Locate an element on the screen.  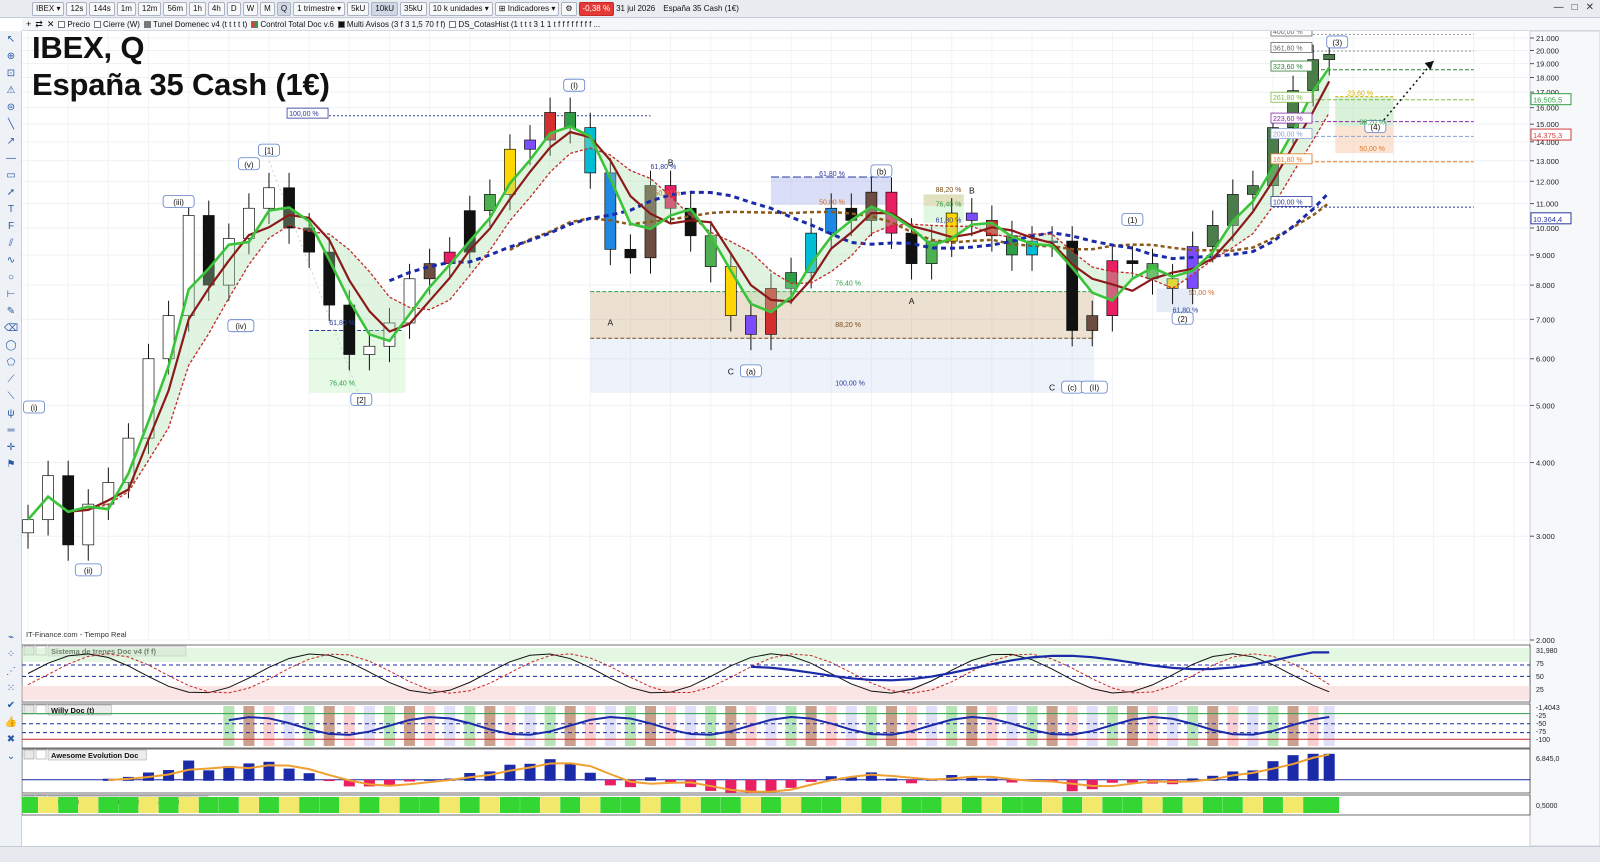
timeframe-4h: 4h is located at coordinates (216, 8).